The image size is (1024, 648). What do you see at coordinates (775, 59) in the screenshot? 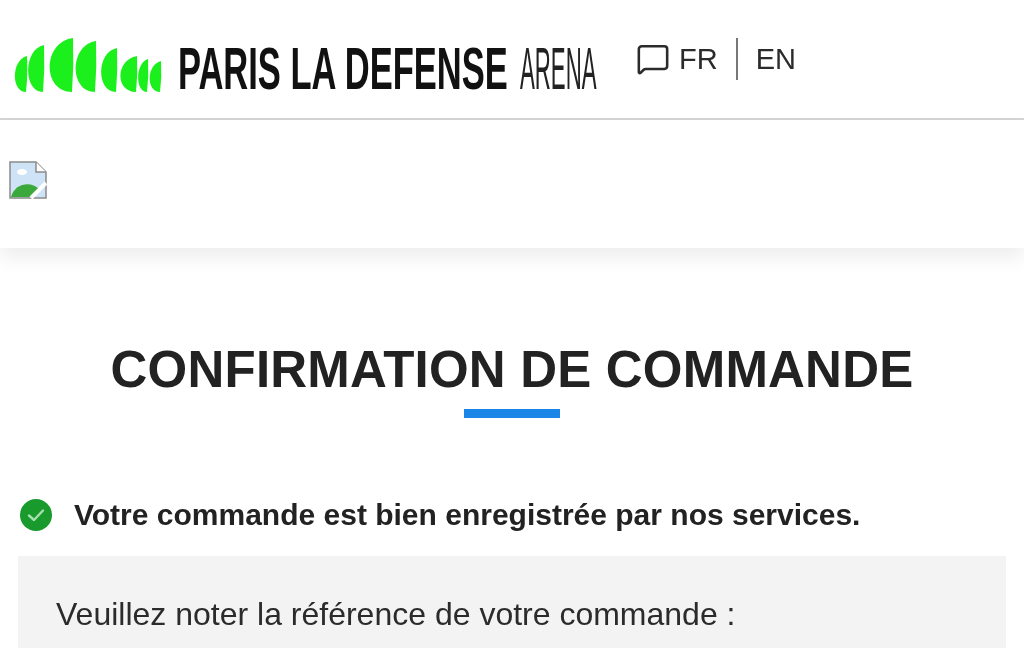
I see `language-link: EN` at bounding box center [775, 59].